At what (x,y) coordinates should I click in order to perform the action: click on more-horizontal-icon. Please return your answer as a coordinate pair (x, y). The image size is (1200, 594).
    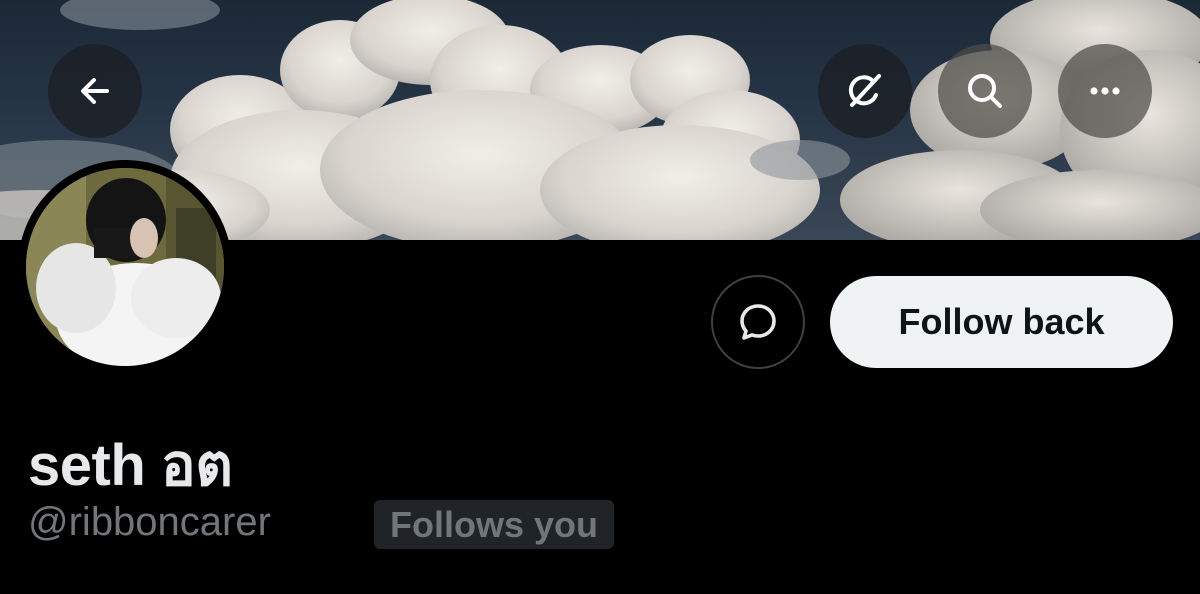
    Looking at the image, I should click on (1105, 91).